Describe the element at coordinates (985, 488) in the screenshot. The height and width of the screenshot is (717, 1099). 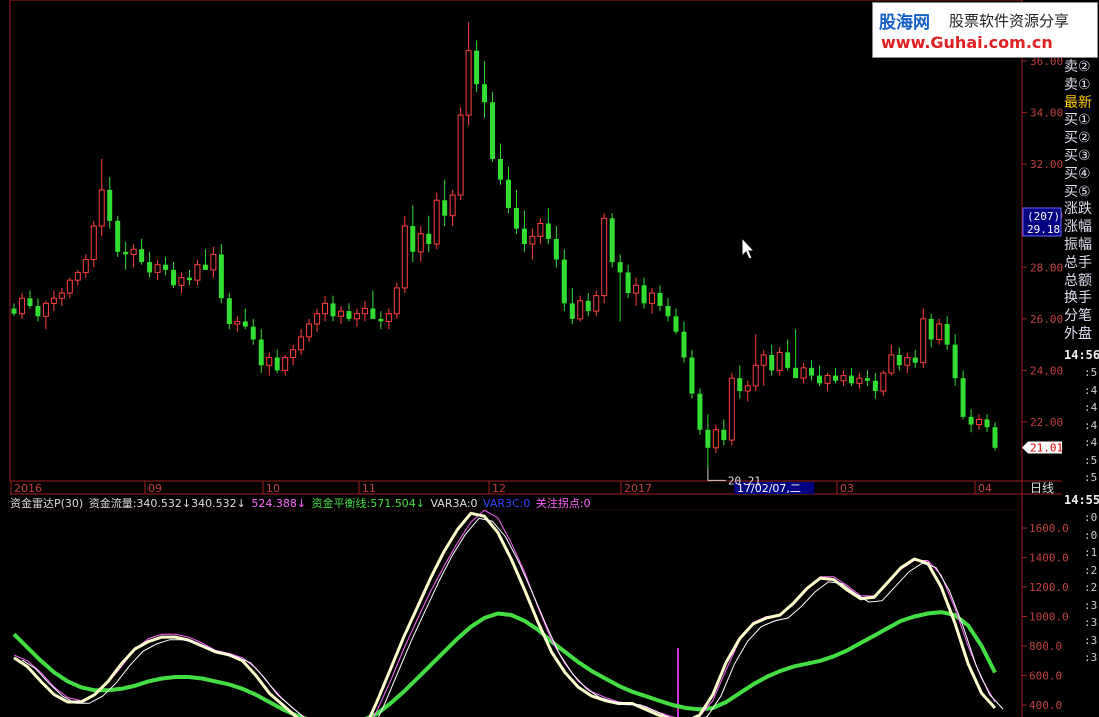
I see `time-tick-label: 04` at that location.